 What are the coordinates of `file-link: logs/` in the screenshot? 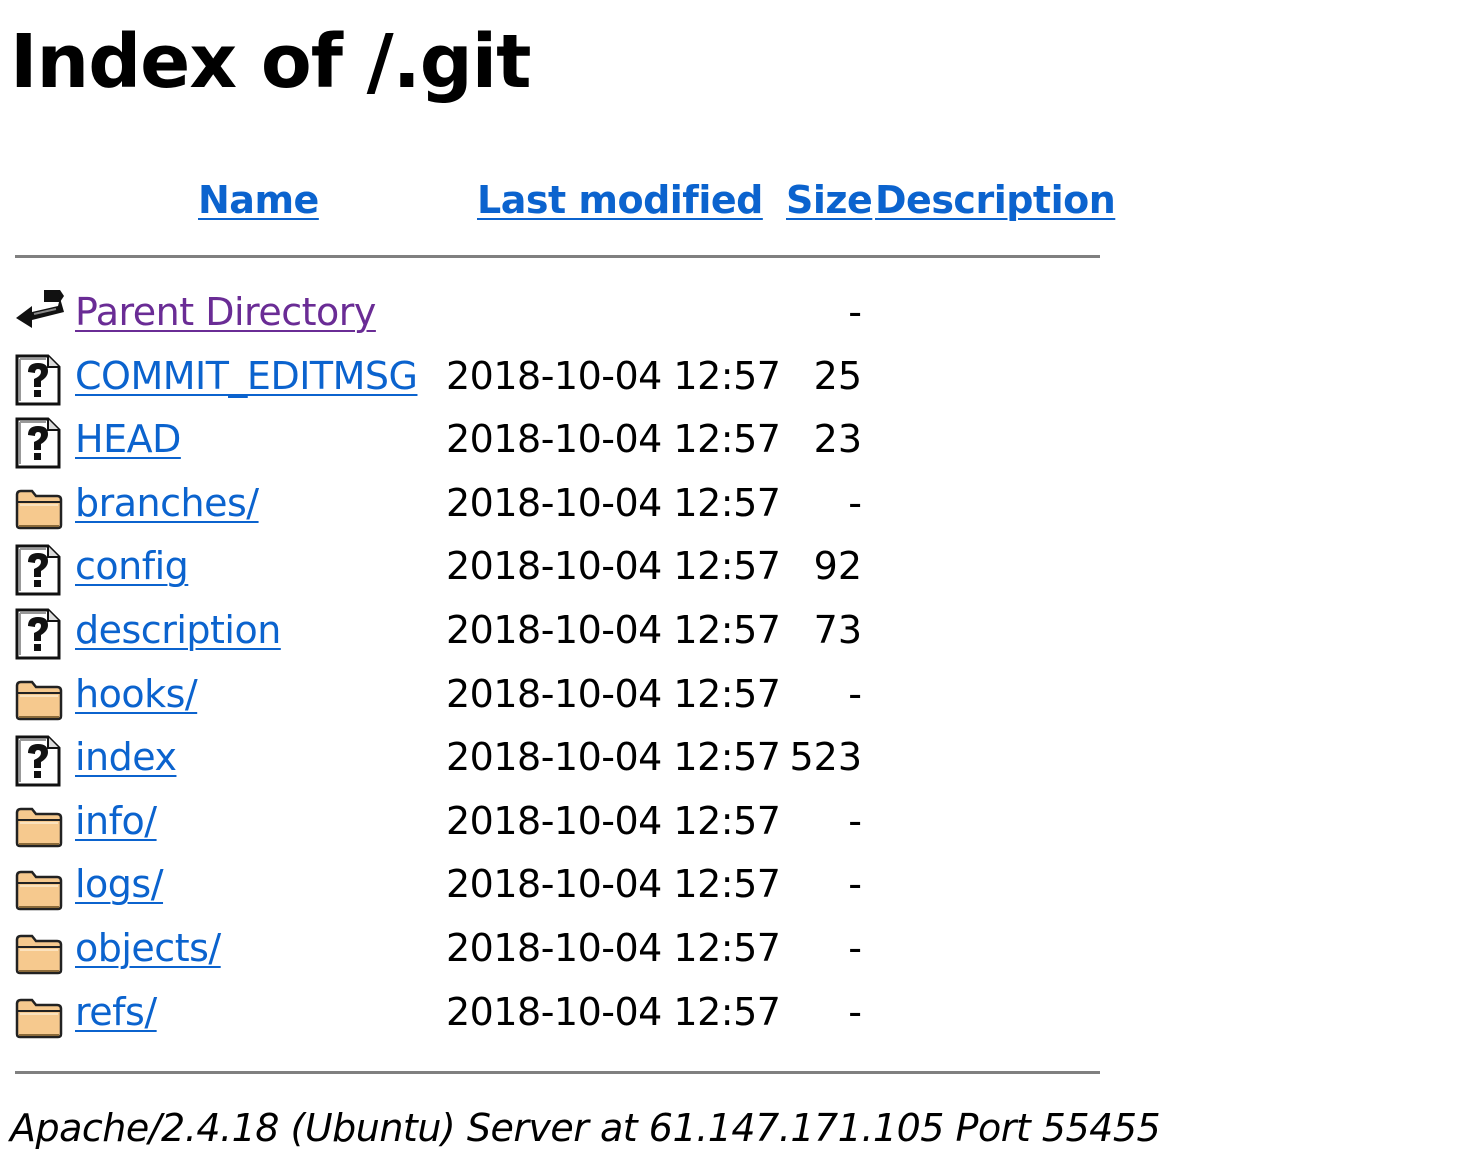 It's located at (119, 884).